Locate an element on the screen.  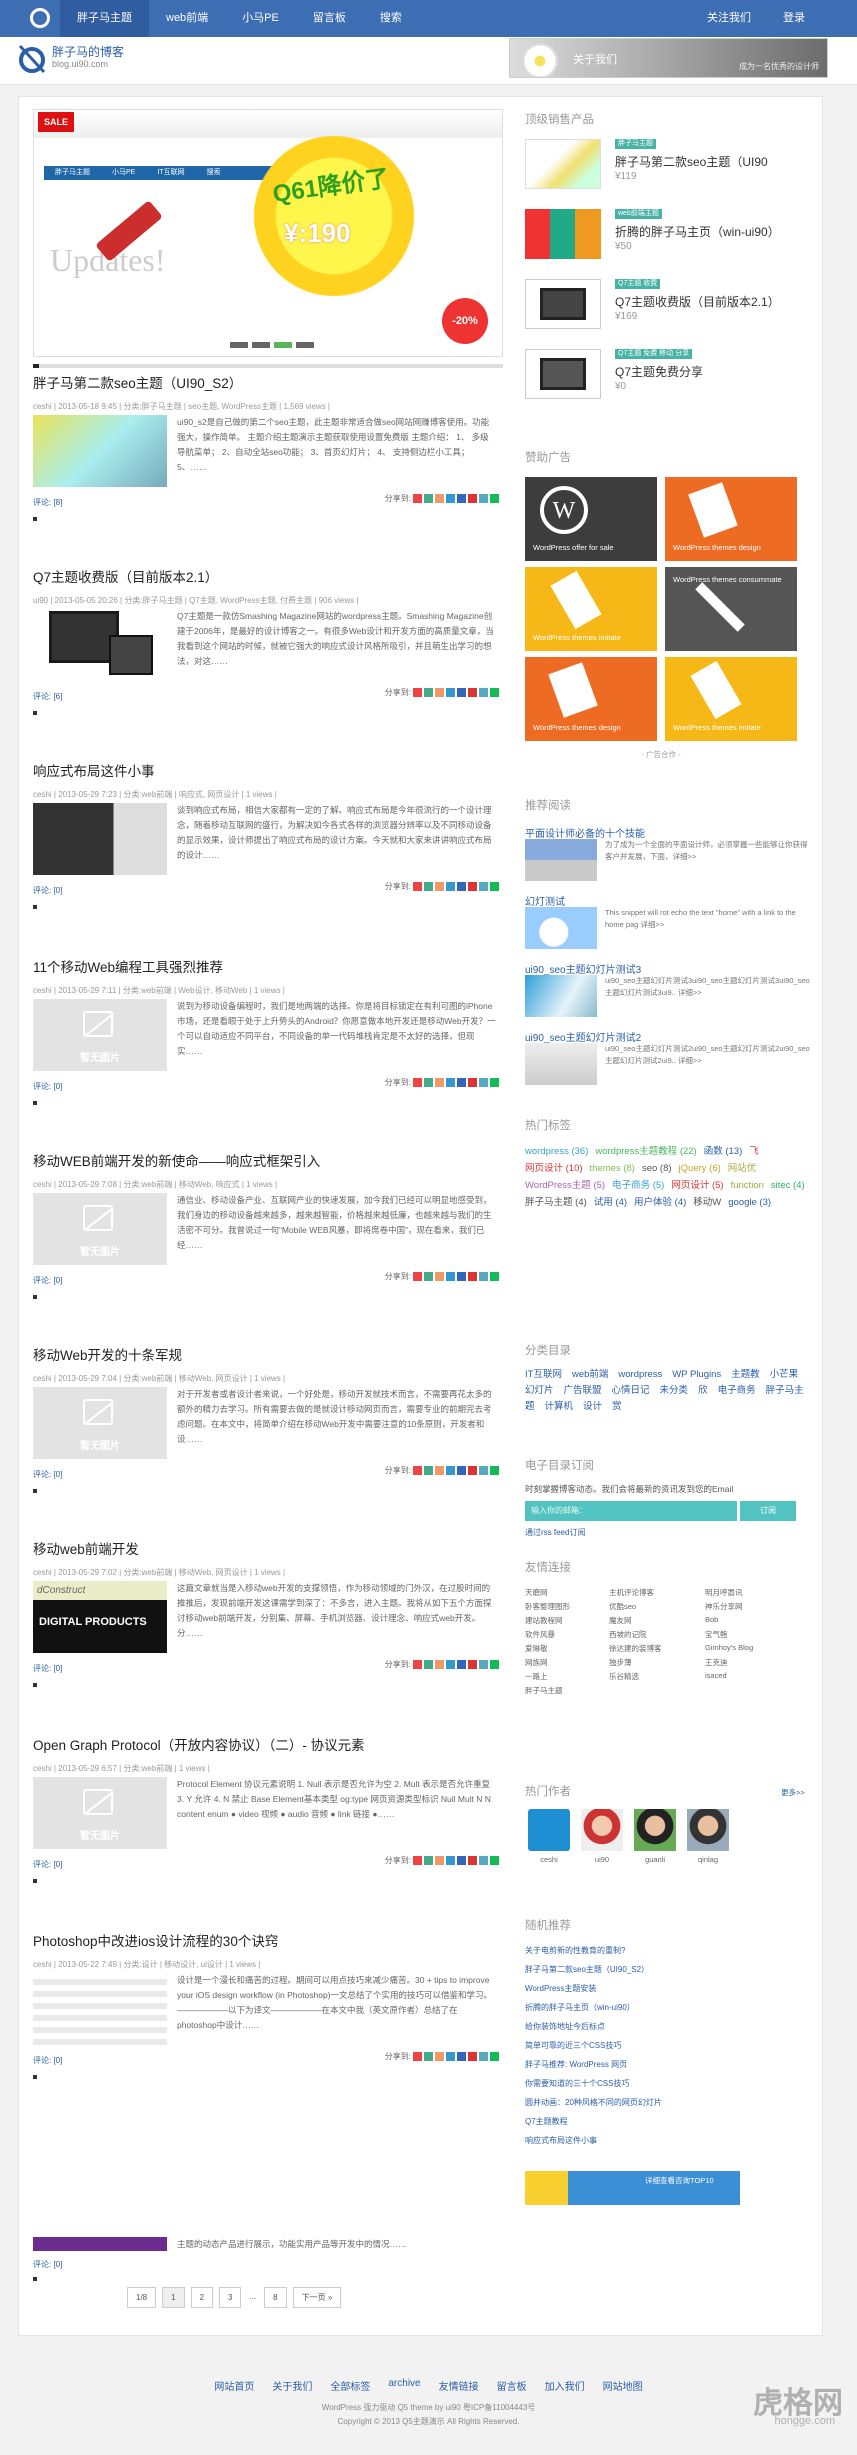
product-item: Q7主题 免费 移动 分享 Q7主题免费分享 ¥0 is located at coordinates (670, 379).